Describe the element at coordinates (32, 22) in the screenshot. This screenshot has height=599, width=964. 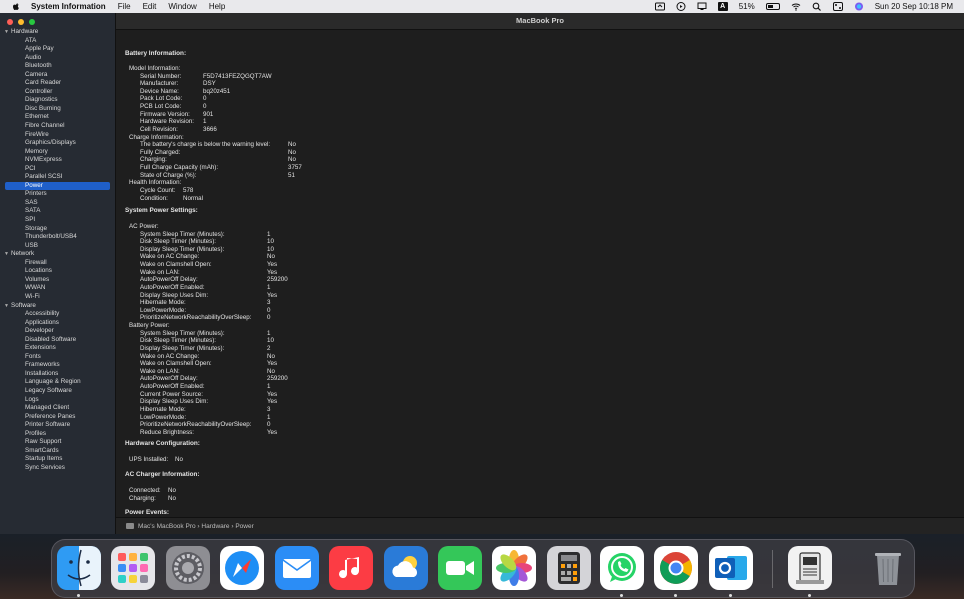
I see `zoom-window-button` at that location.